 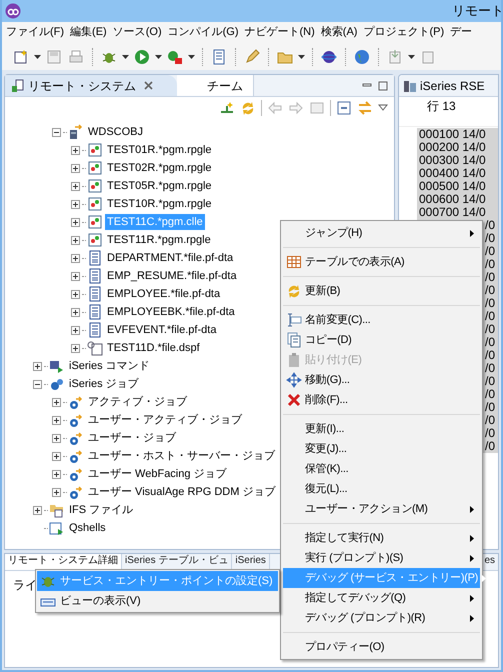 What do you see at coordinates (63, 562) in the screenshot?
I see `panel-tab: リモート・システム詳細` at bounding box center [63, 562].